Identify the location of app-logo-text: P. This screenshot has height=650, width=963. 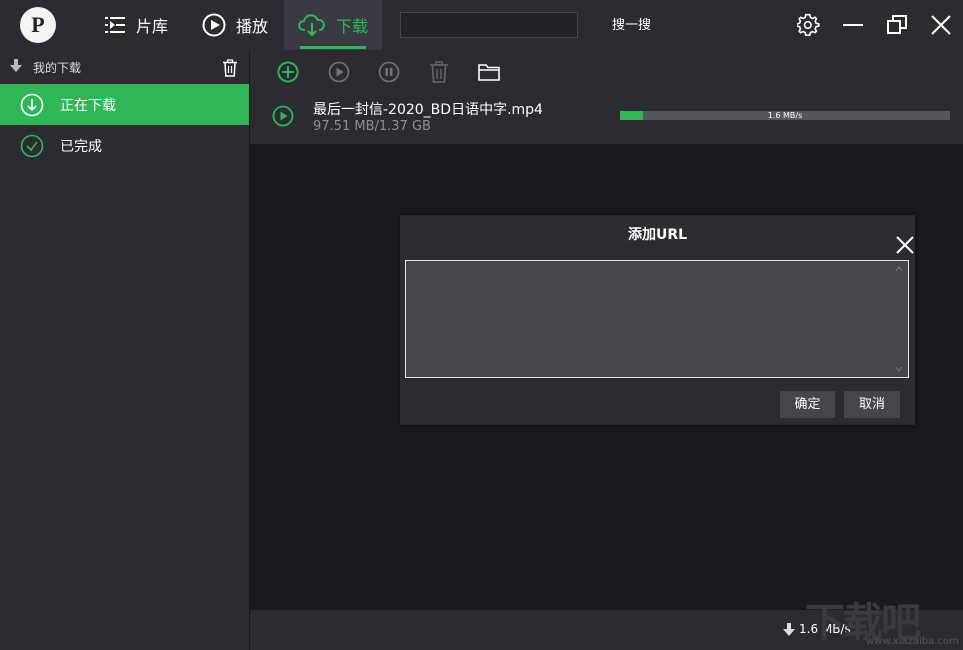
(38, 24).